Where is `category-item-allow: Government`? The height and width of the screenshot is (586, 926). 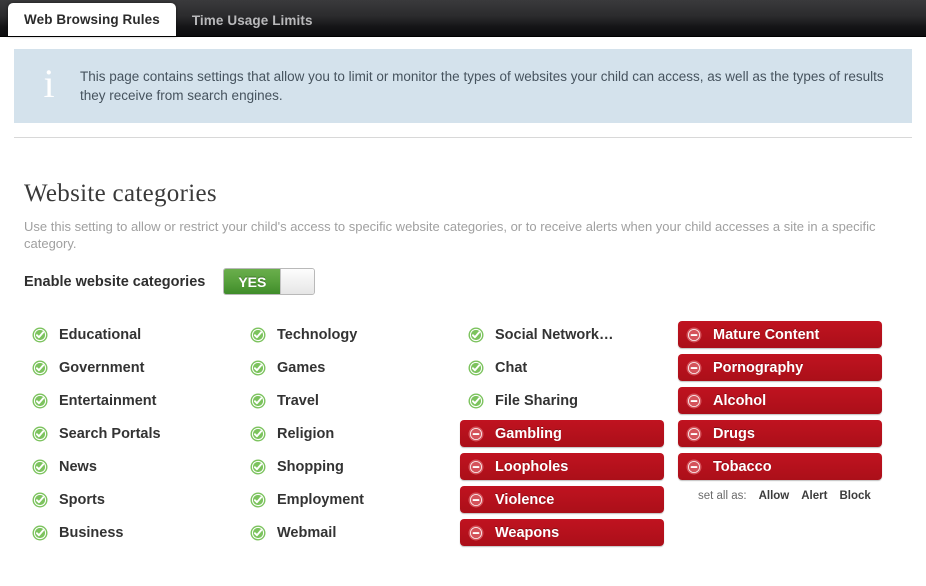
category-item-allow: Government is located at coordinates (133, 367).